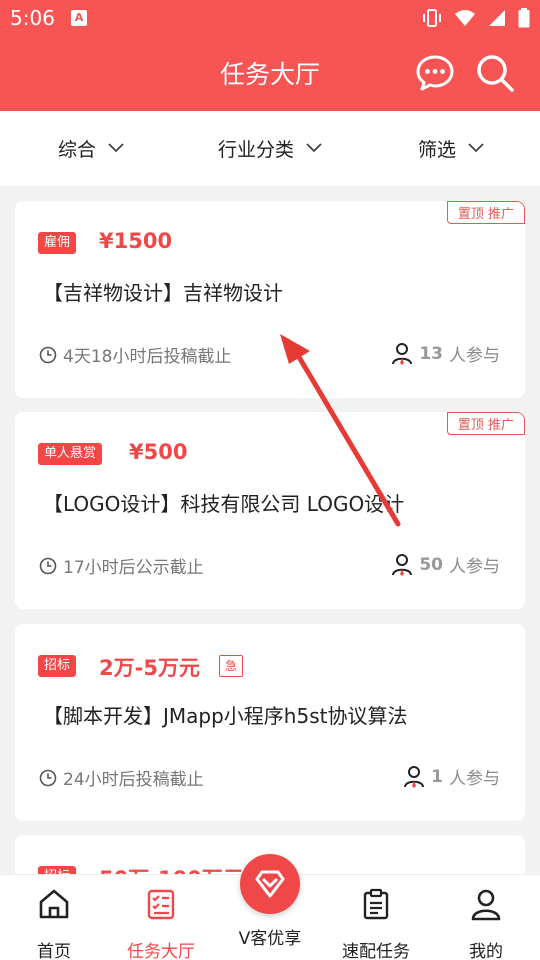 The width and height of the screenshot is (540, 960). What do you see at coordinates (524, 18) in the screenshot?
I see `battery-icon` at bounding box center [524, 18].